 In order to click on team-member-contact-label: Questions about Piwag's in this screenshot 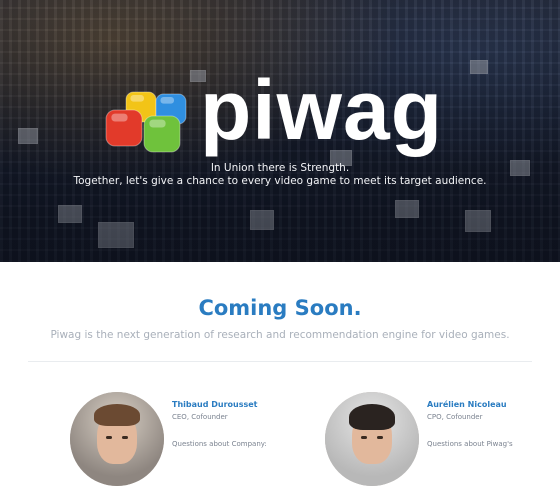, I will do `click(470, 444)`.